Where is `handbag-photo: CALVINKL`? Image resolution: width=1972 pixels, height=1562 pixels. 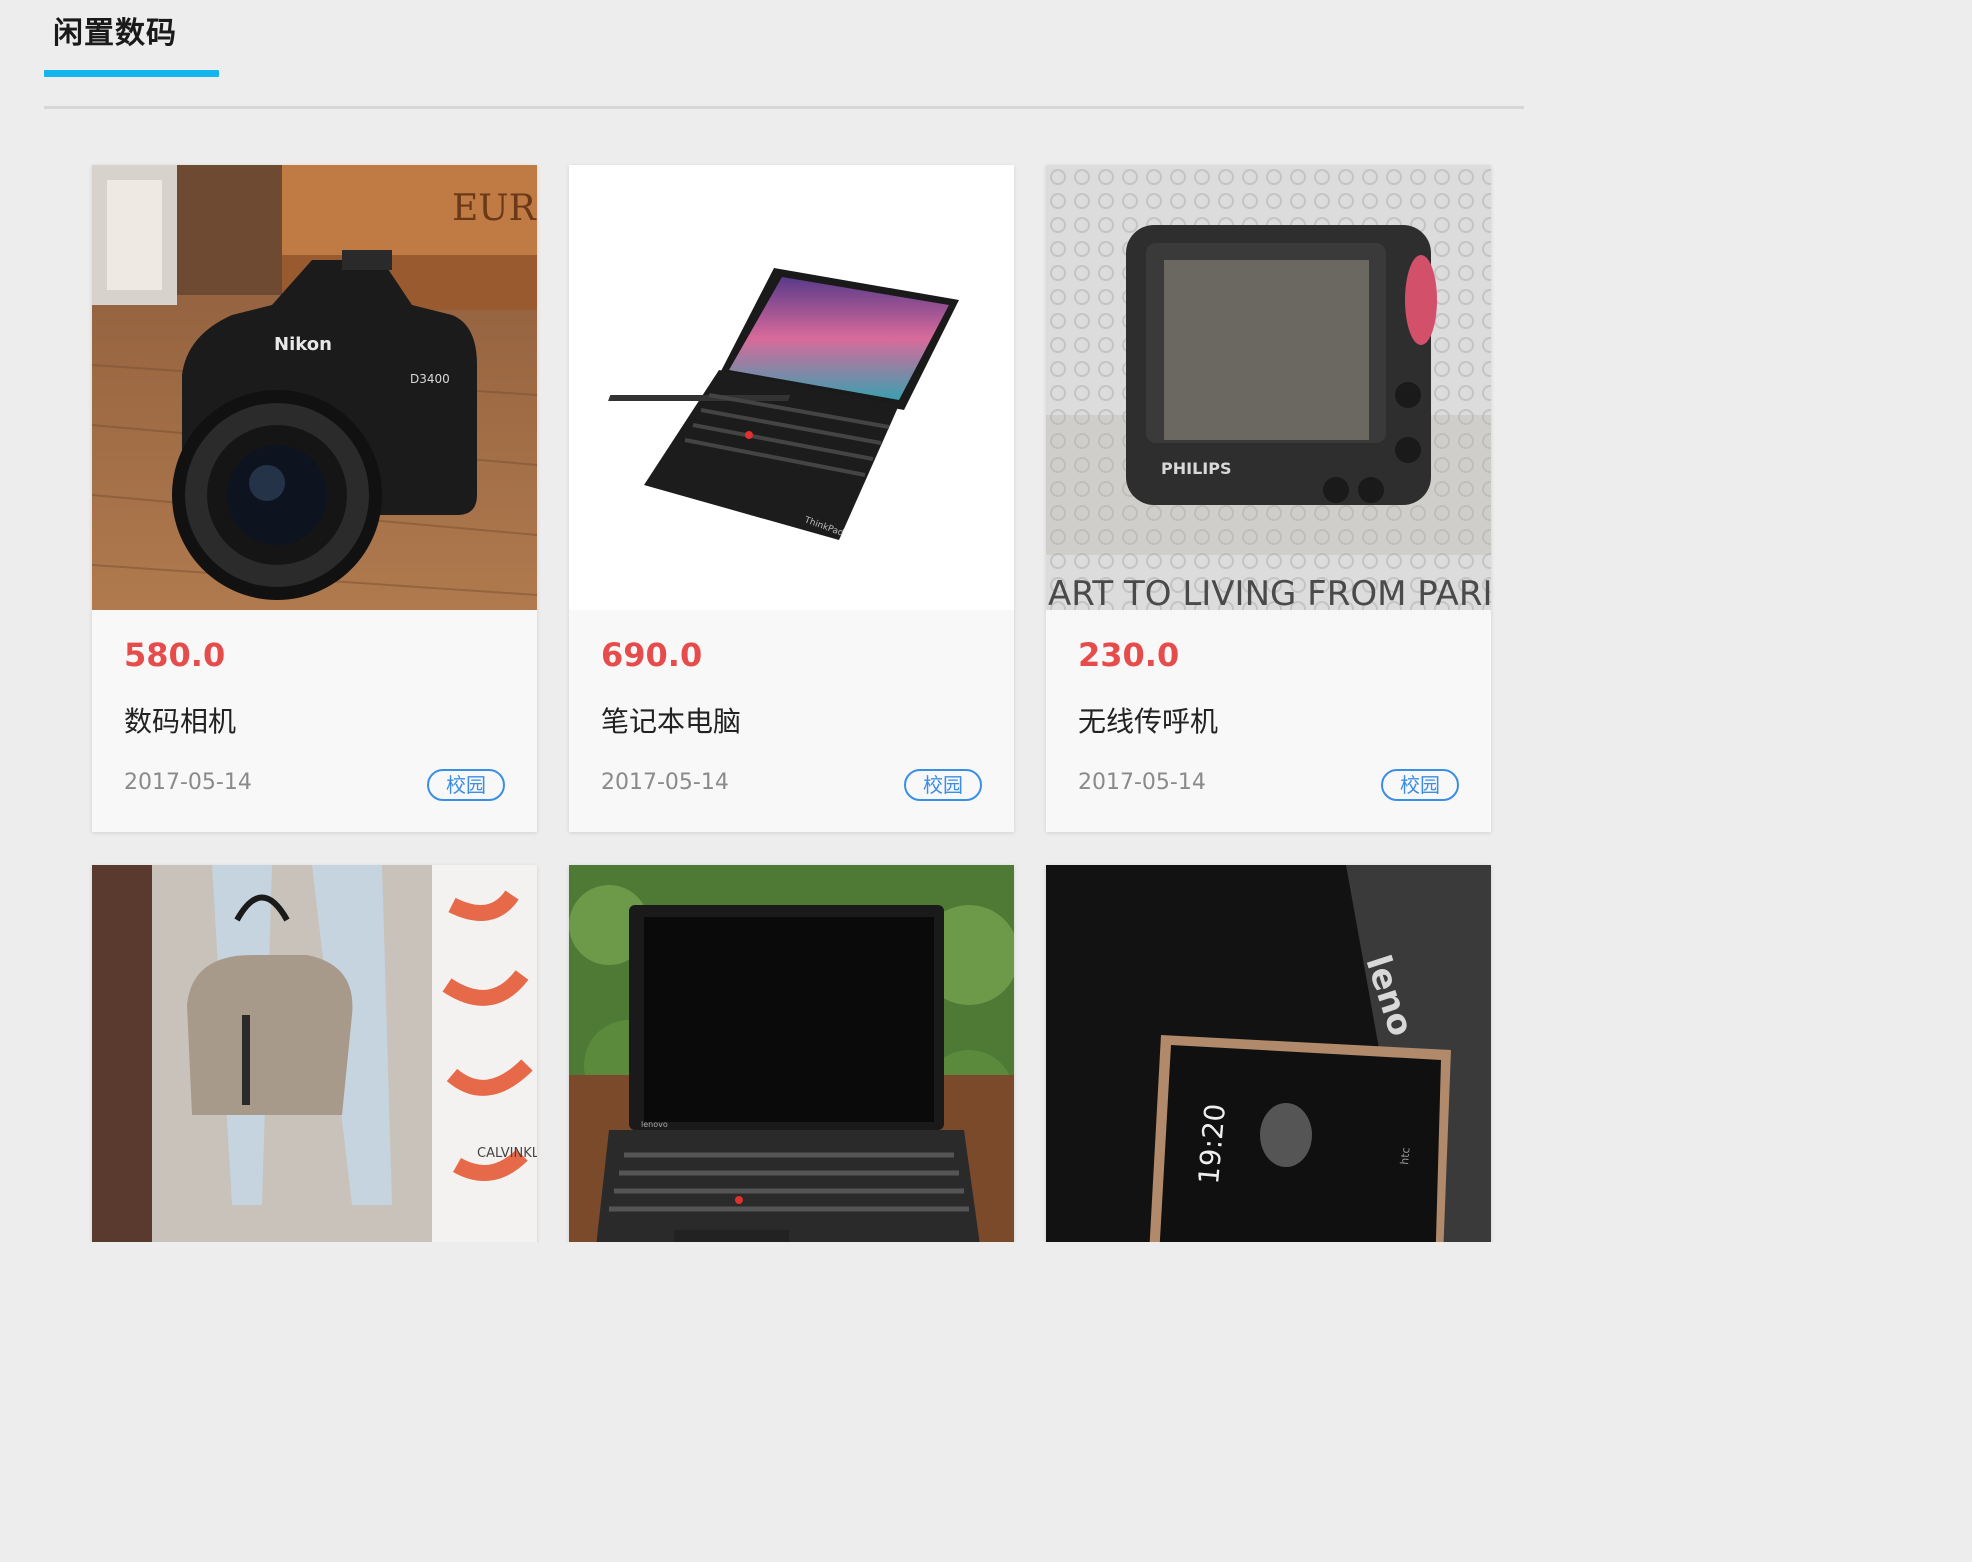
handbag-photo: CALVINKL is located at coordinates (314, 1053).